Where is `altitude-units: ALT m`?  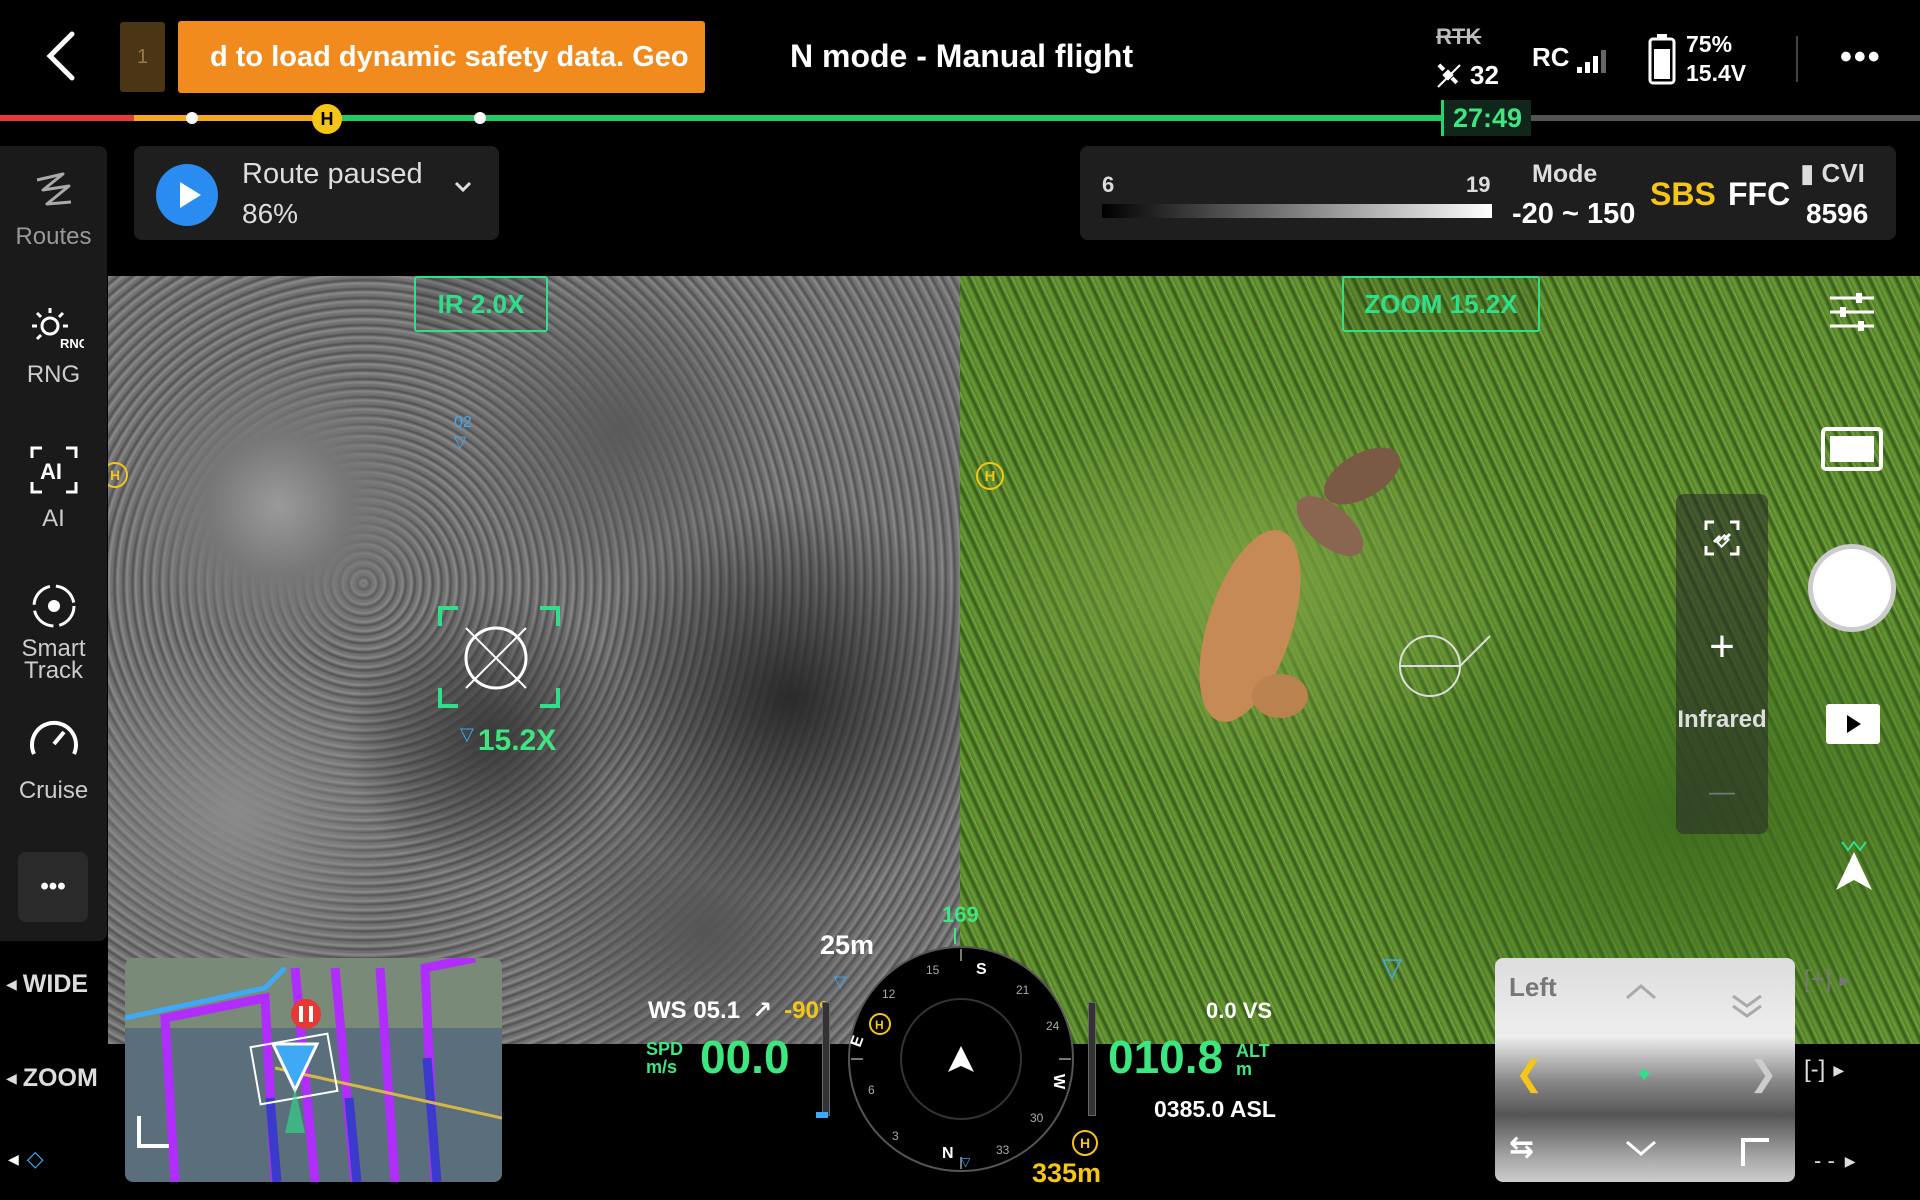
altitude-units: ALT m is located at coordinates (1253, 1060).